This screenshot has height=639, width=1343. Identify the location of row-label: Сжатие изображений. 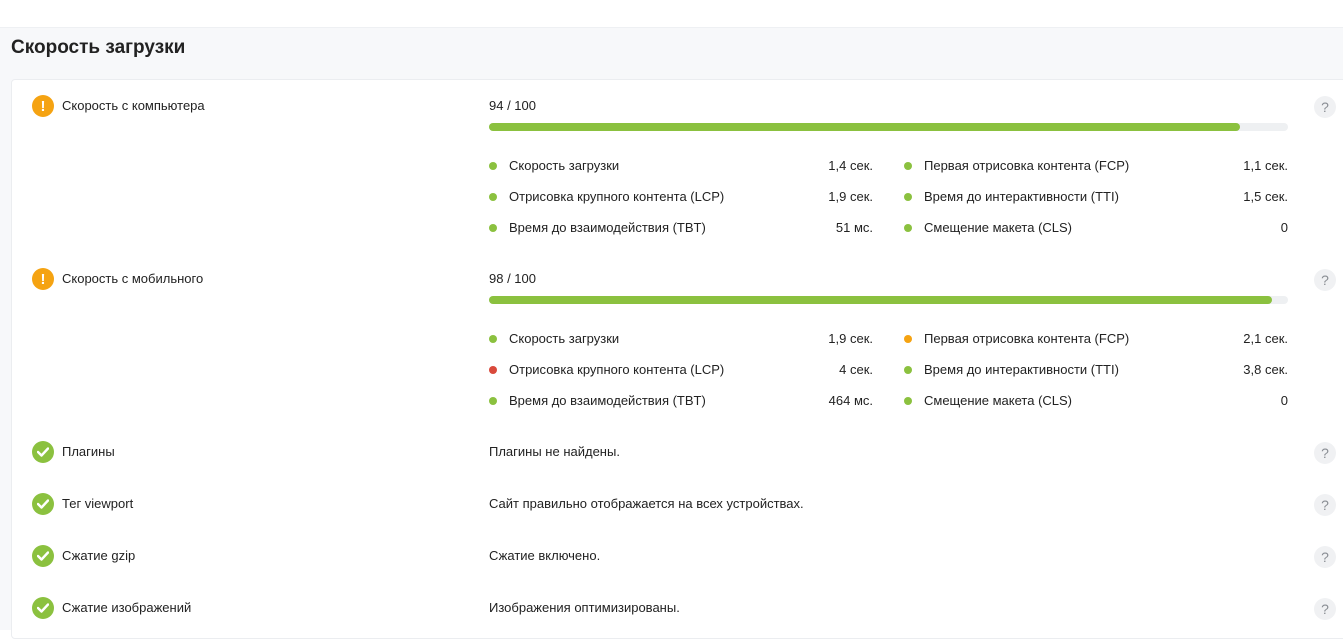
(127, 607).